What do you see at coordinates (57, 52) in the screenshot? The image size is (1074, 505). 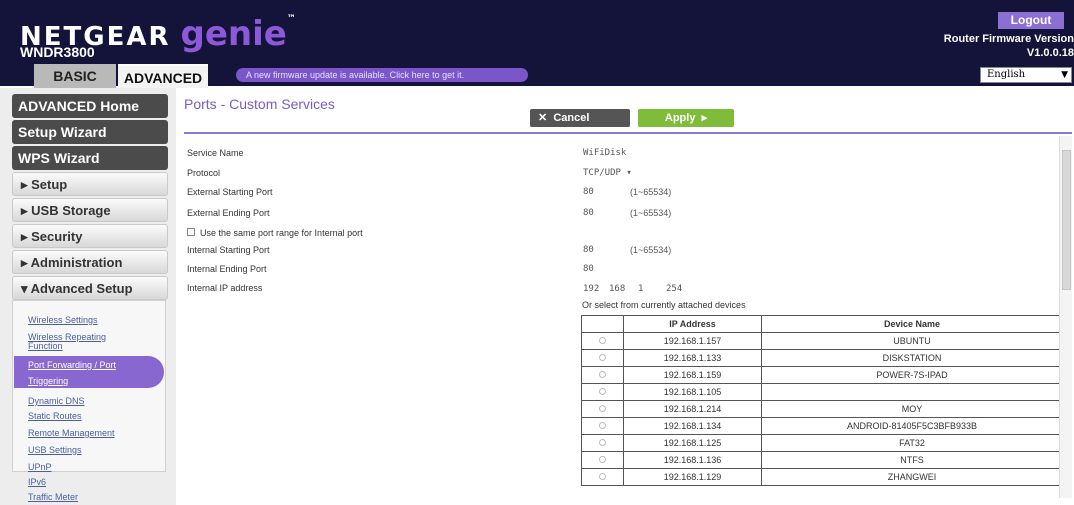 I see `model-name: WNDR3800` at bounding box center [57, 52].